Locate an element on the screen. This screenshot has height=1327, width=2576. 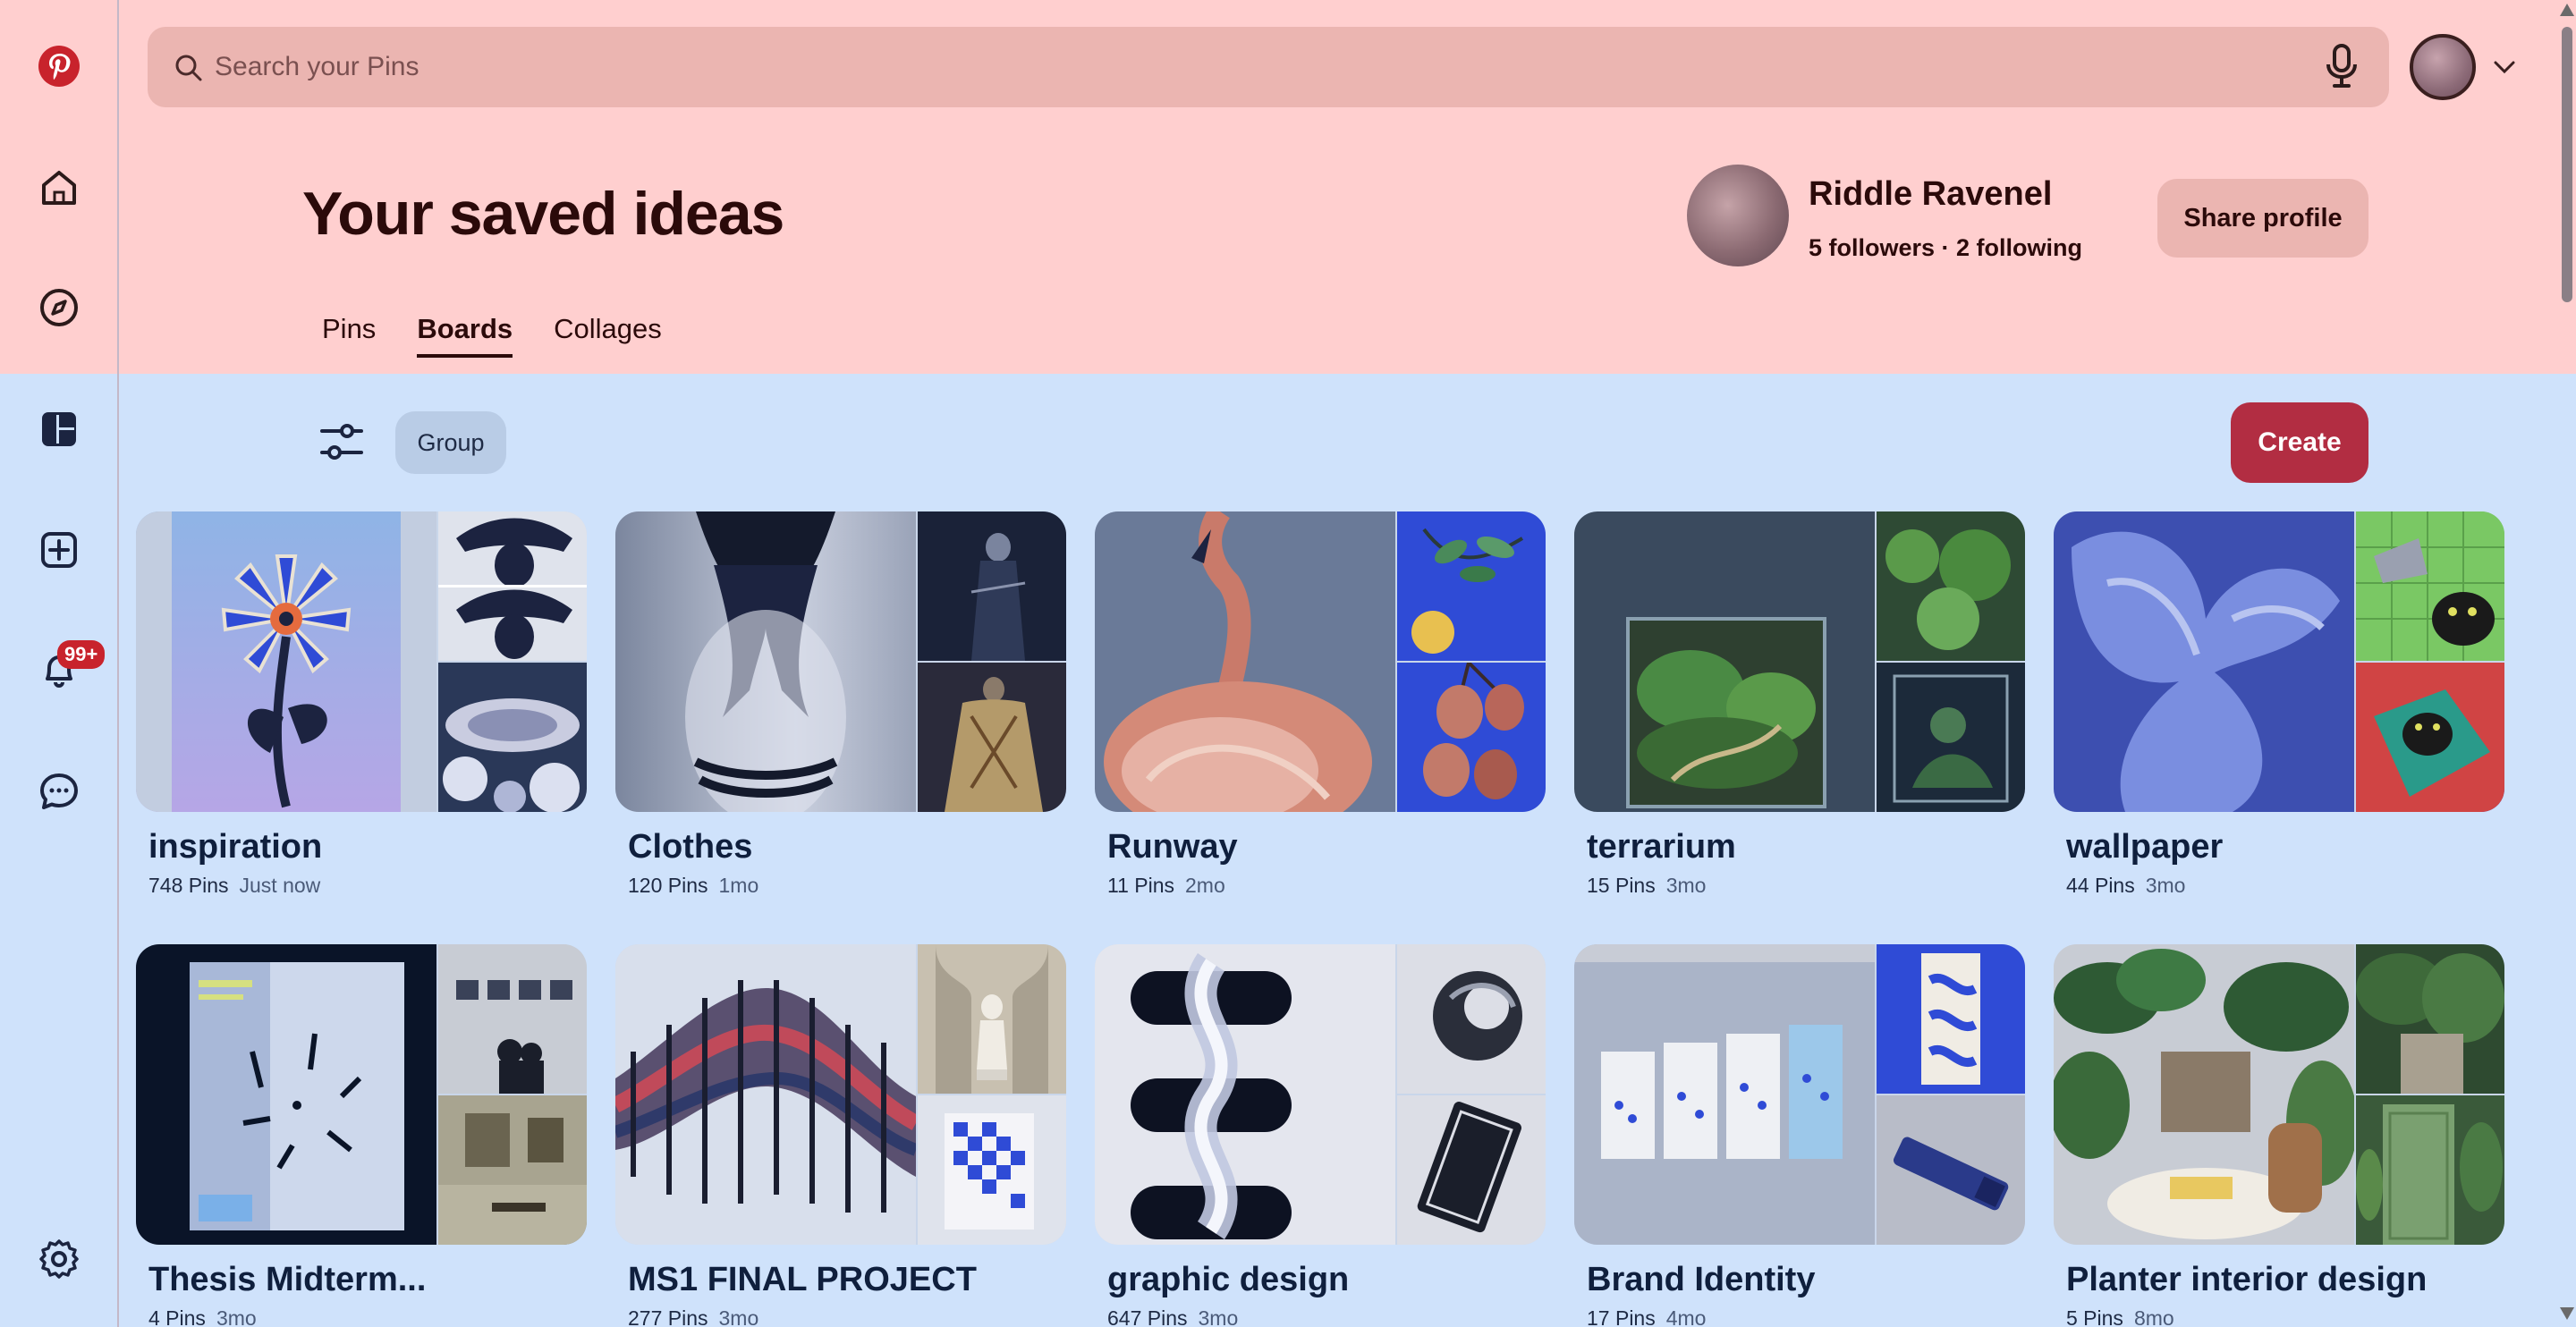
boards-icon is located at coordinates (59, 429).